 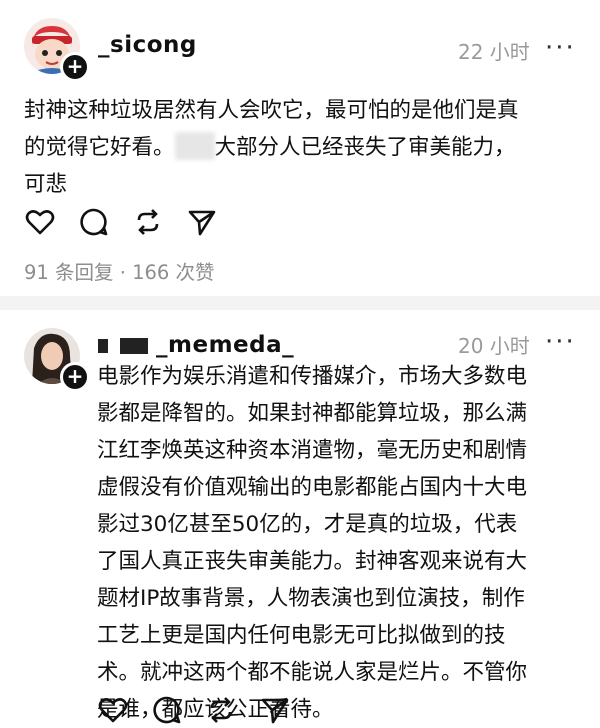 I want to click on content-line: 江红李焕英这种资本消遣物，毫无历史和剧情, so click(x=312, y=450).